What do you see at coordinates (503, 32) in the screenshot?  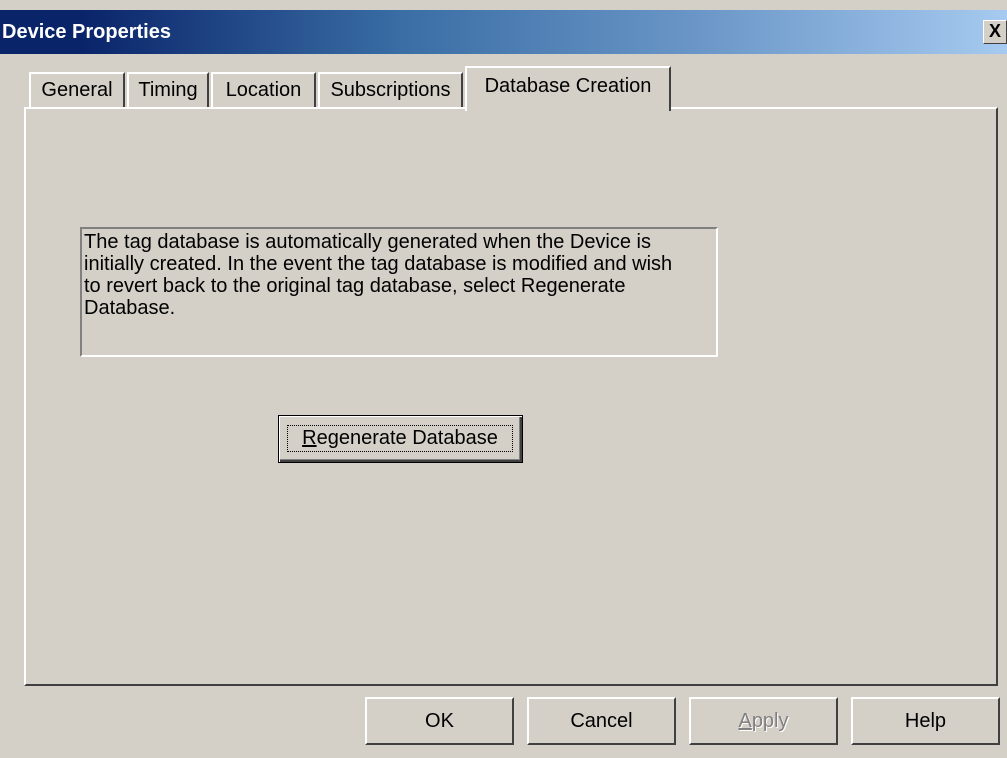 I see `title-bar: Device Properties X` at bounding box center [503, 32].